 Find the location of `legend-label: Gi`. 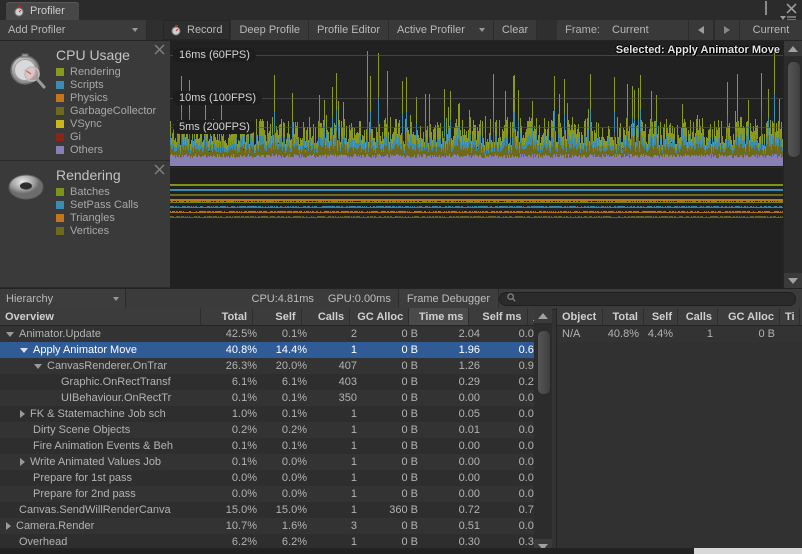

legend-label: Gi is located at coordinates (75, 136).